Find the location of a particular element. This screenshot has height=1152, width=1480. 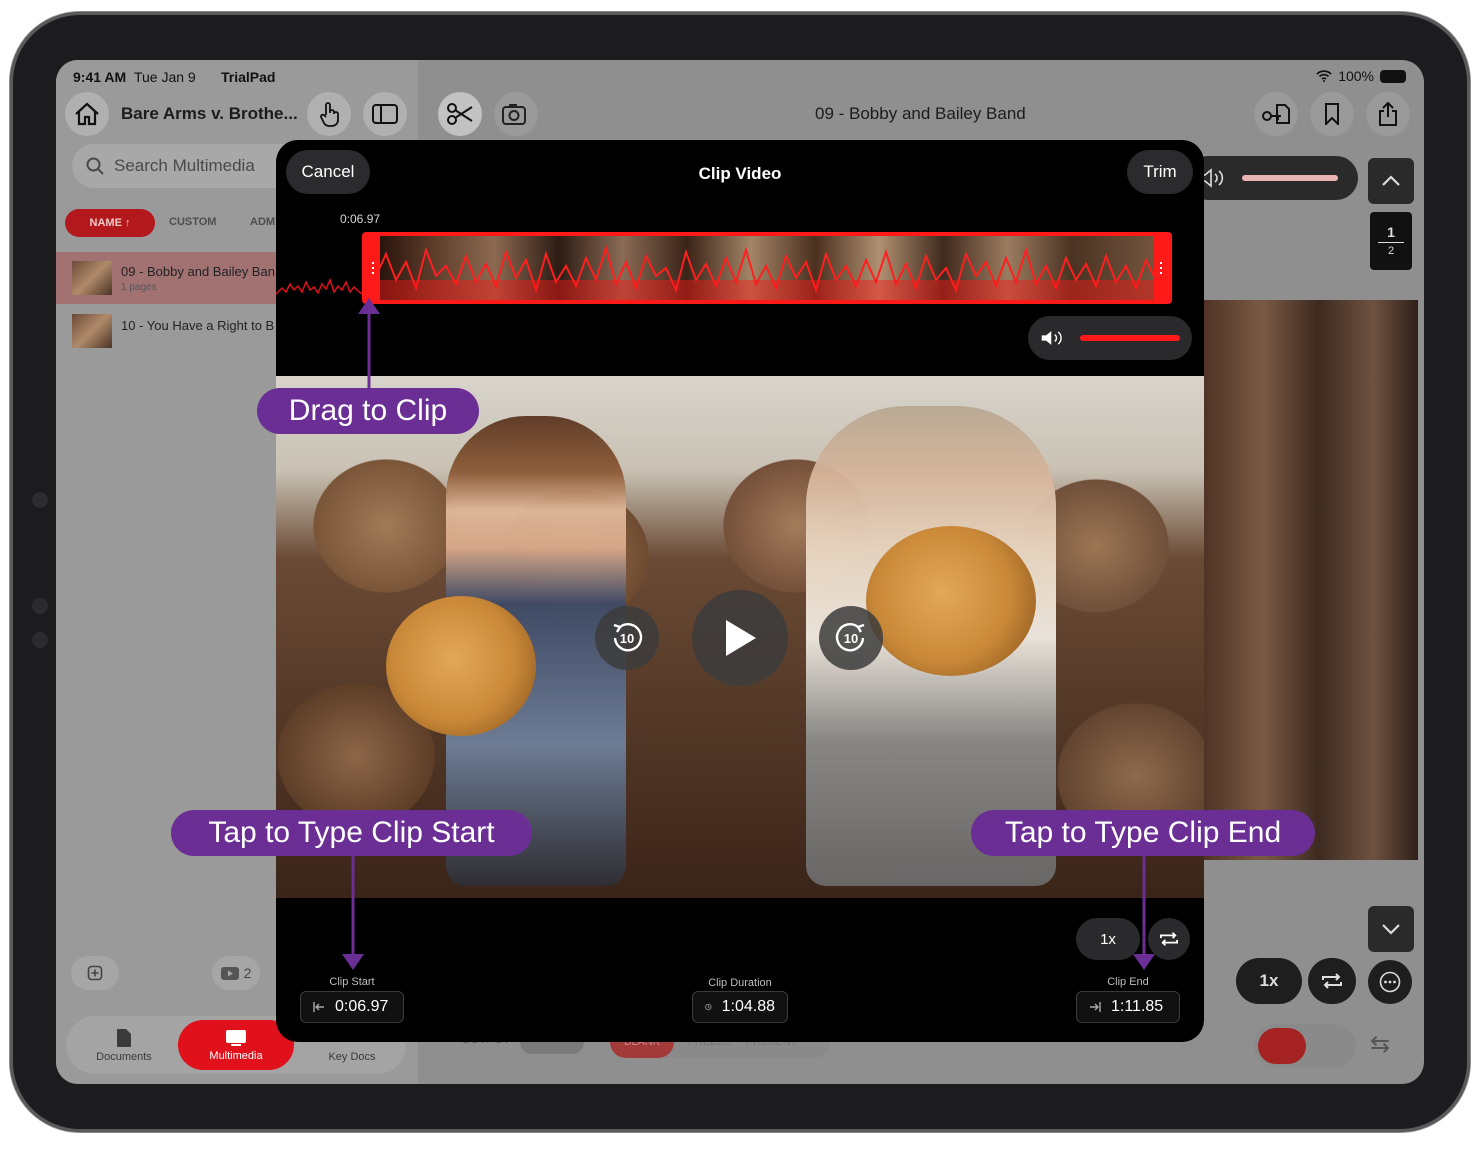

chevron-up-icon is located at coordinates (1391, 180).